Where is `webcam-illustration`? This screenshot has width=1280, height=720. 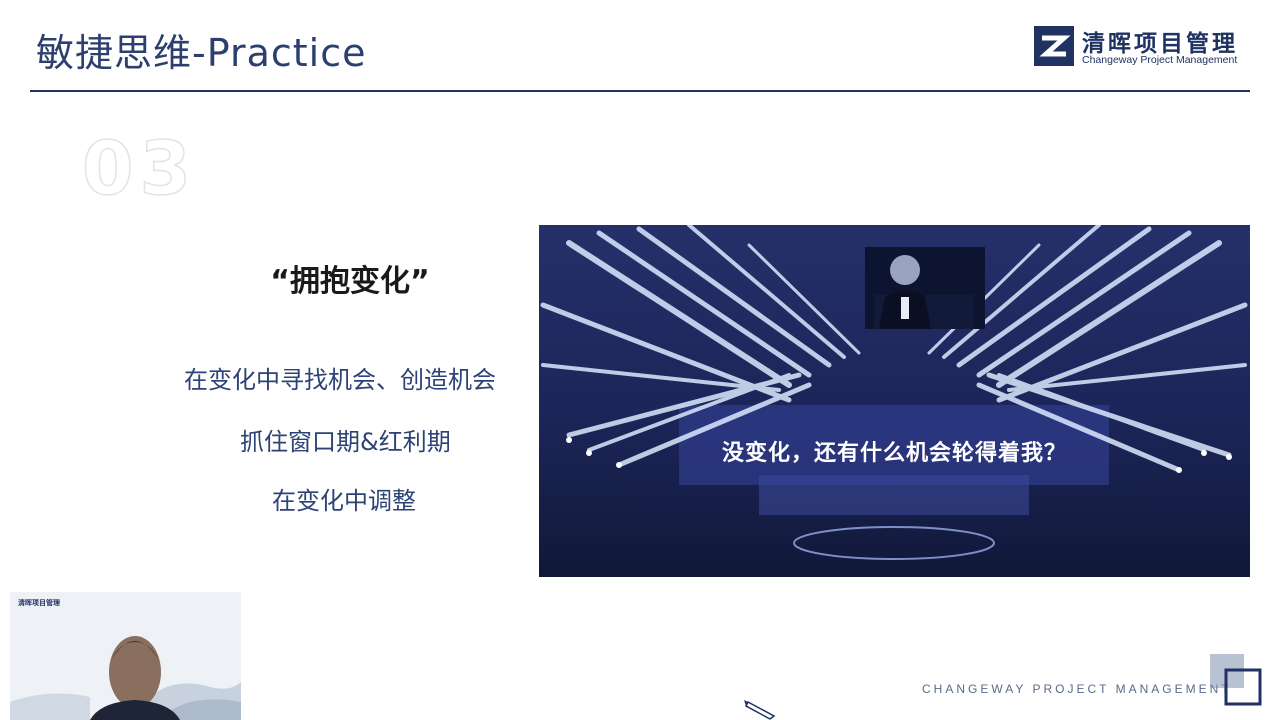 webcam-illustration is located at coordinates (125, 656).